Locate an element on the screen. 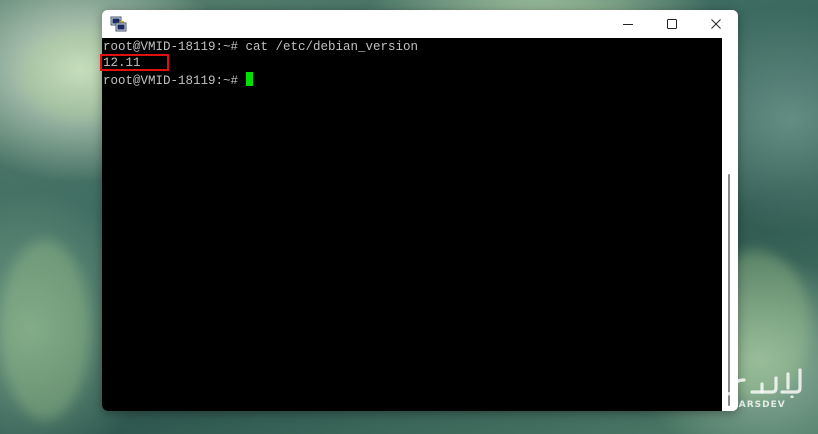 The width and height of the screenshot is (818, 434). maximize-button is located at coordinates (672, 24).